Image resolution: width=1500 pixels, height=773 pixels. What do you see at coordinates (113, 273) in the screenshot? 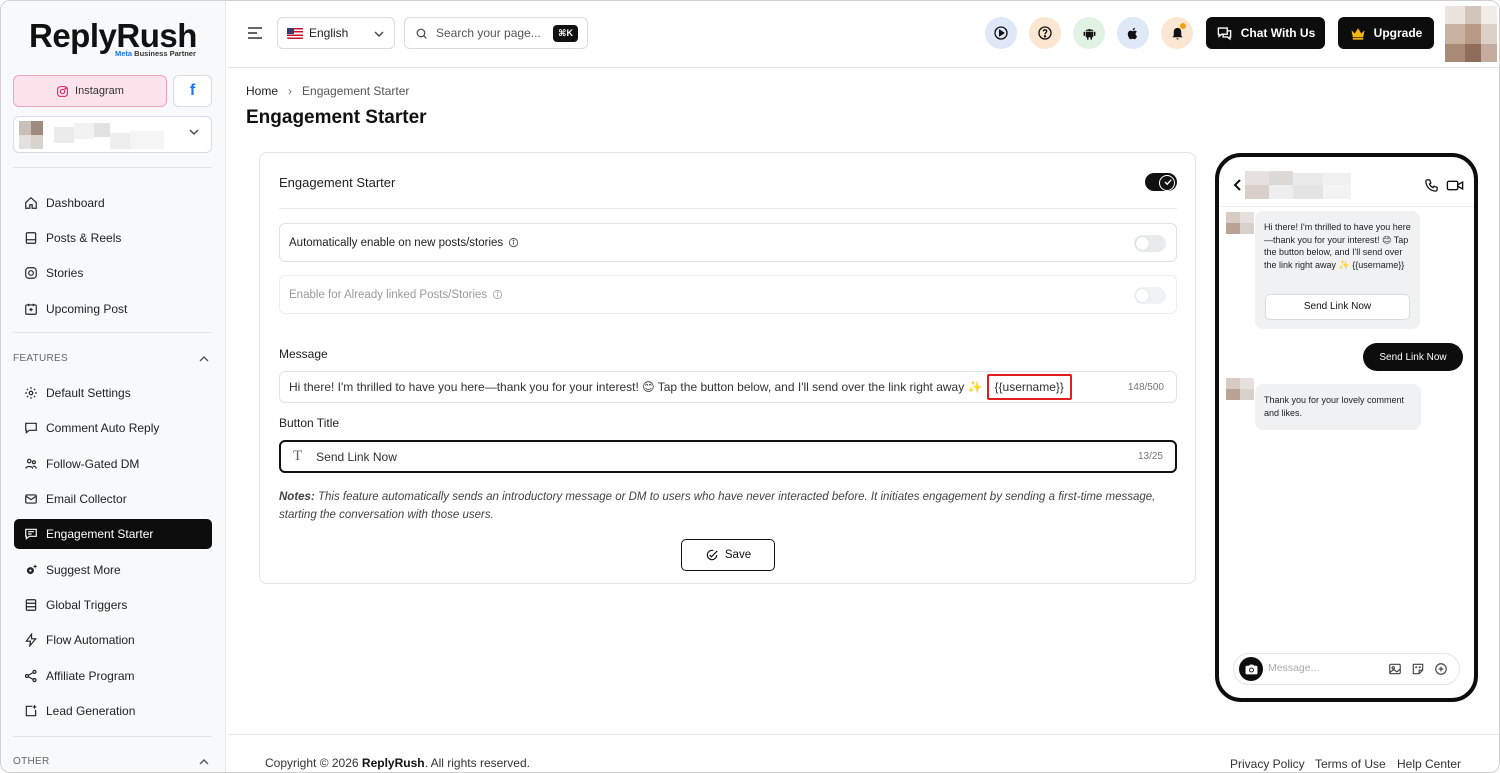
I see `sidebar-item-stories: Stories` at bounding box center [113, 273].